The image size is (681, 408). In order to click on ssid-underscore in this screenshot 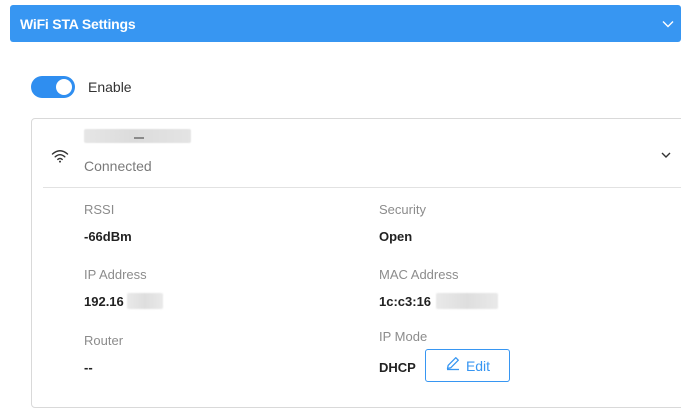, I will do `click(139, 138)`.